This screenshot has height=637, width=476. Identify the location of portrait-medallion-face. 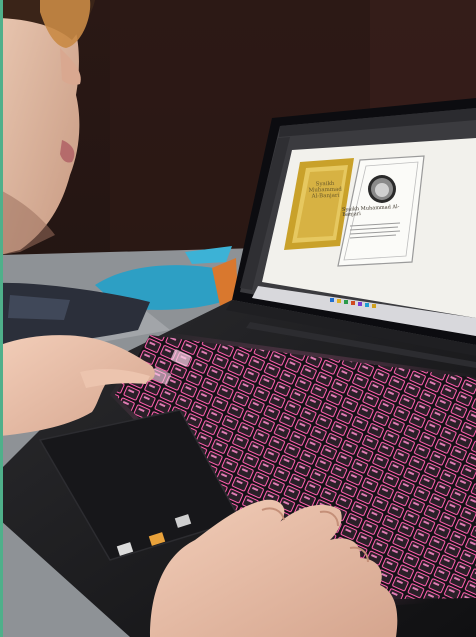
(382, 190).